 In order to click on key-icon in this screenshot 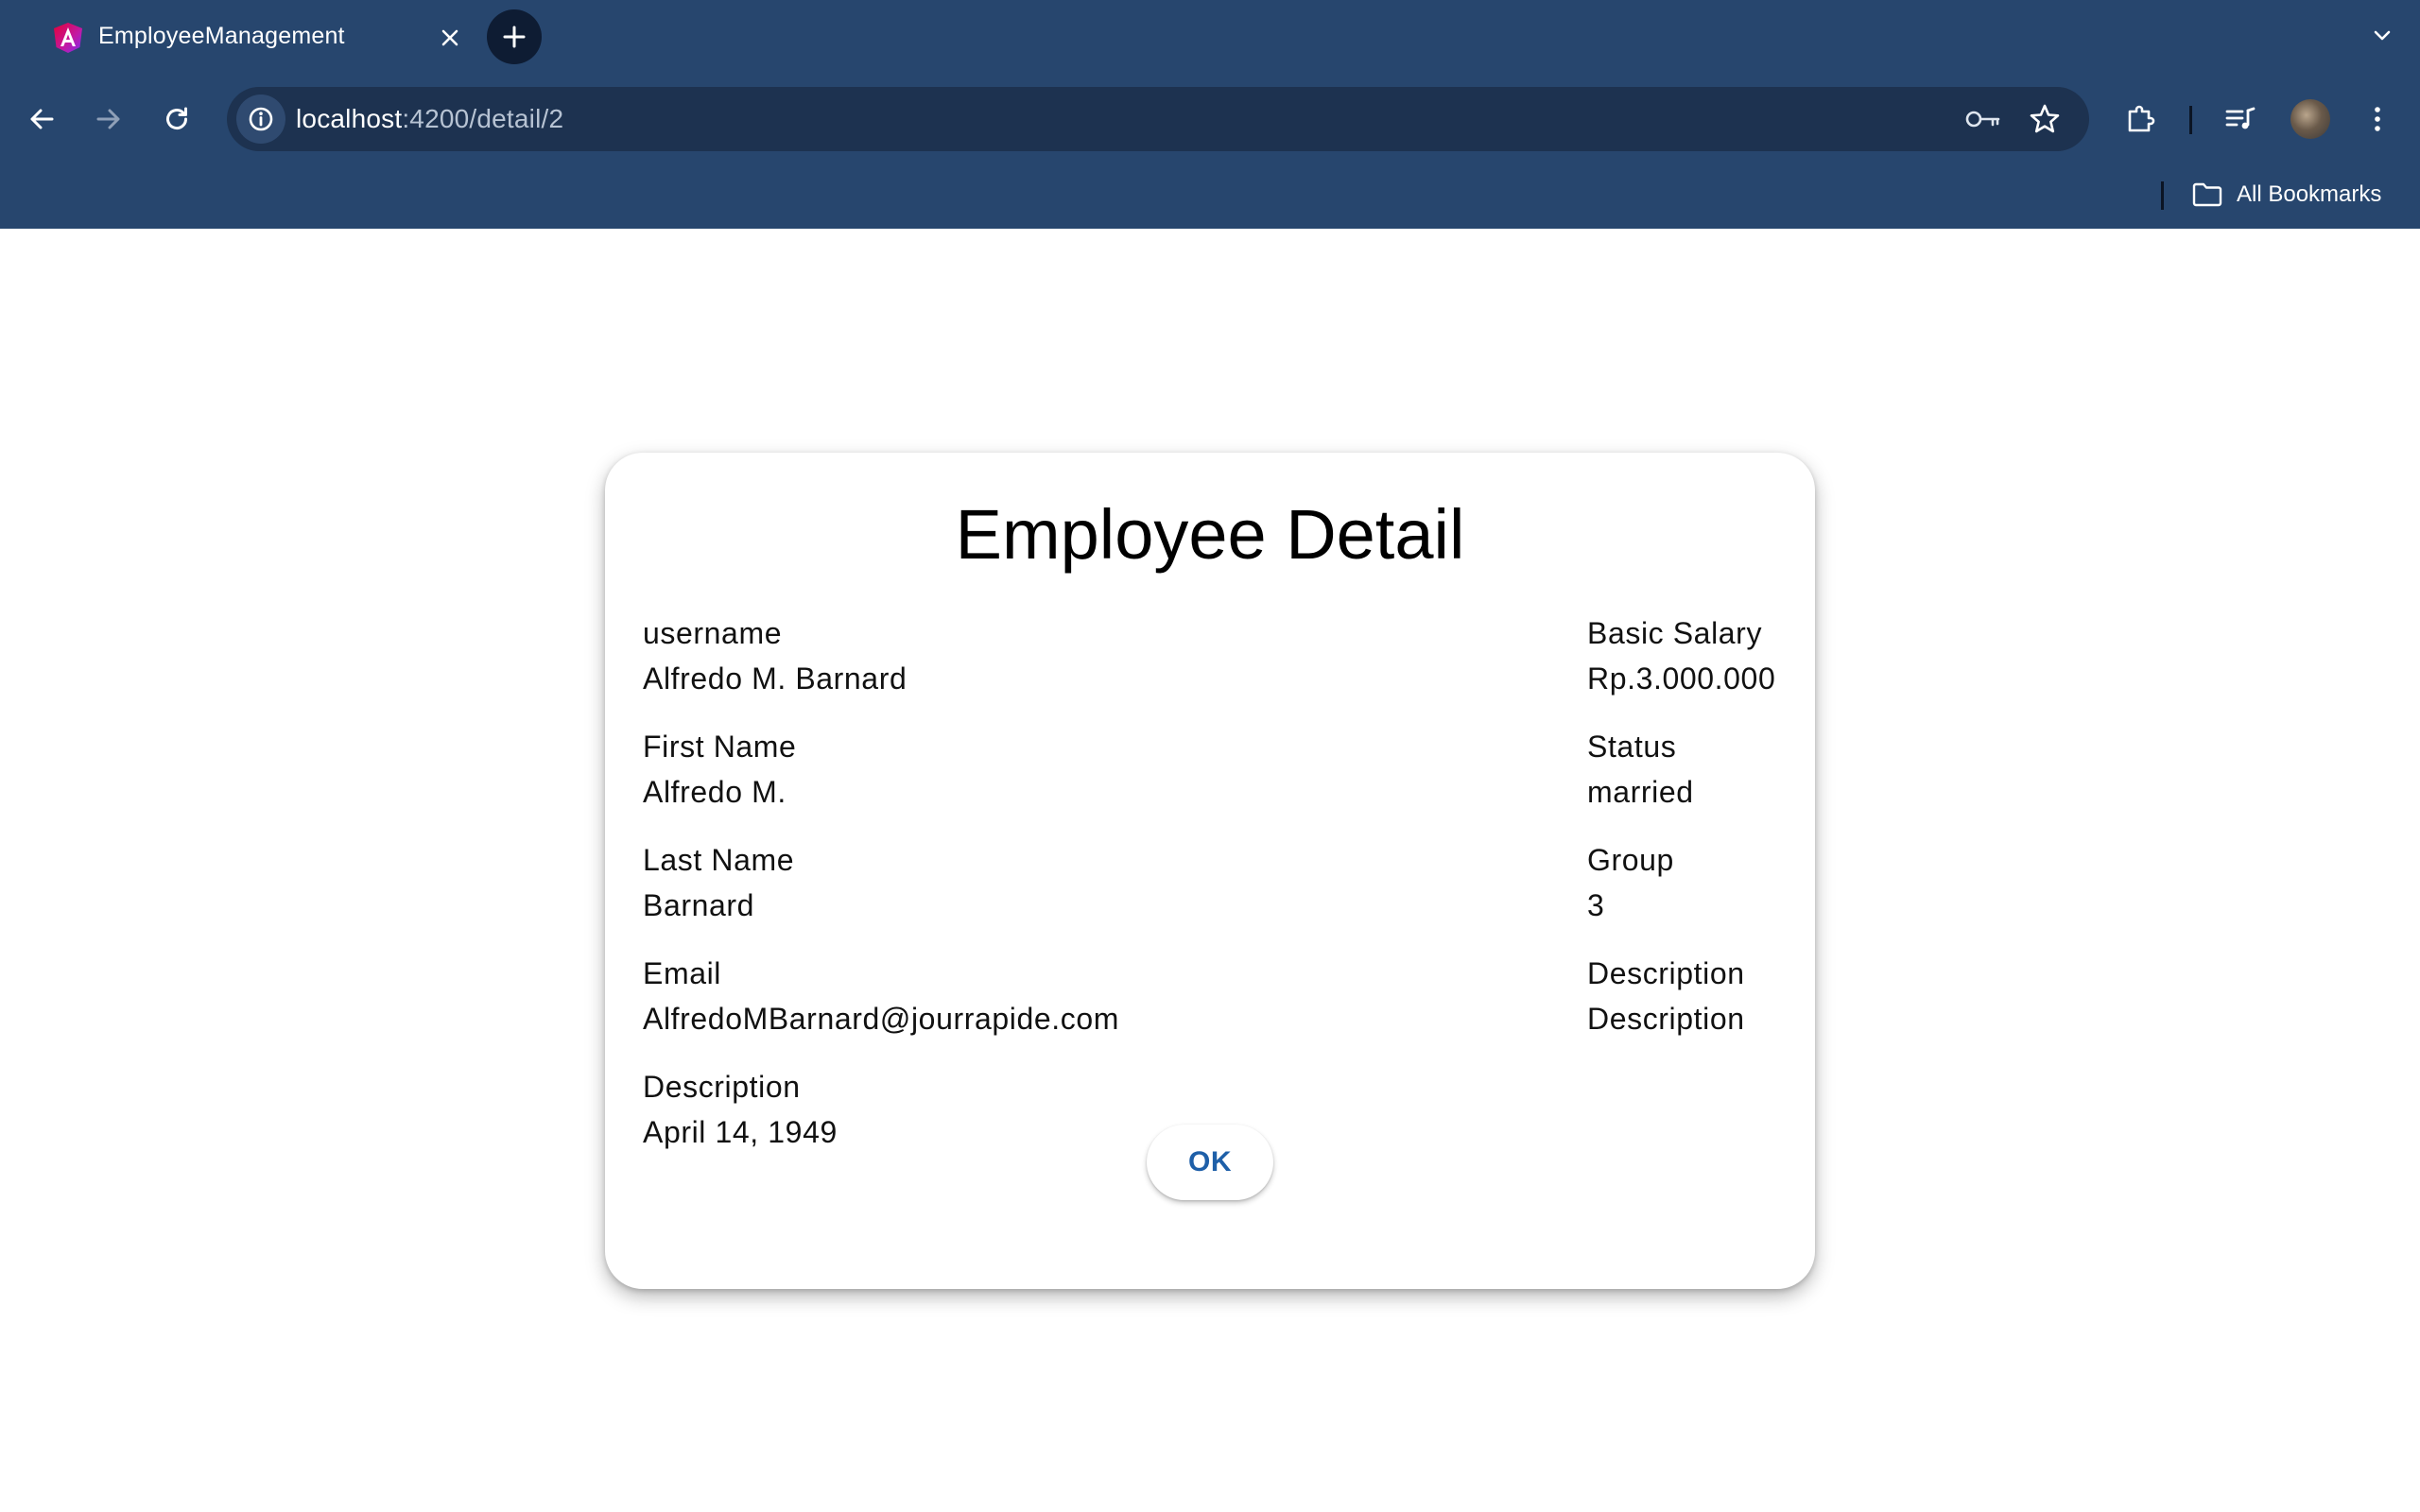, I will do `click(1983, 119)`.